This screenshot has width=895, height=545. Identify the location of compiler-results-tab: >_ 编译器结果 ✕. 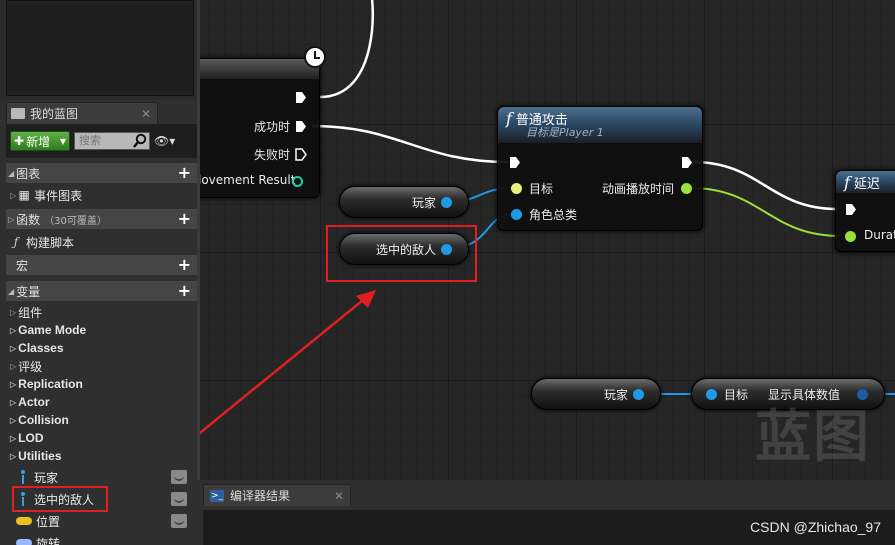
(277, 495).